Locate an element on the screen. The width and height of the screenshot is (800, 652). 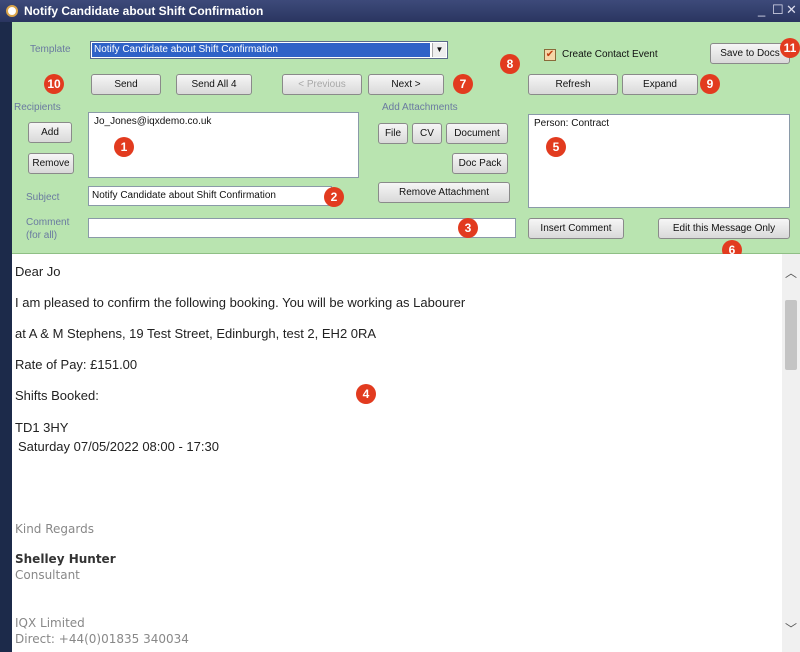
expand-button: Expand is located at coordinates (660, 84).